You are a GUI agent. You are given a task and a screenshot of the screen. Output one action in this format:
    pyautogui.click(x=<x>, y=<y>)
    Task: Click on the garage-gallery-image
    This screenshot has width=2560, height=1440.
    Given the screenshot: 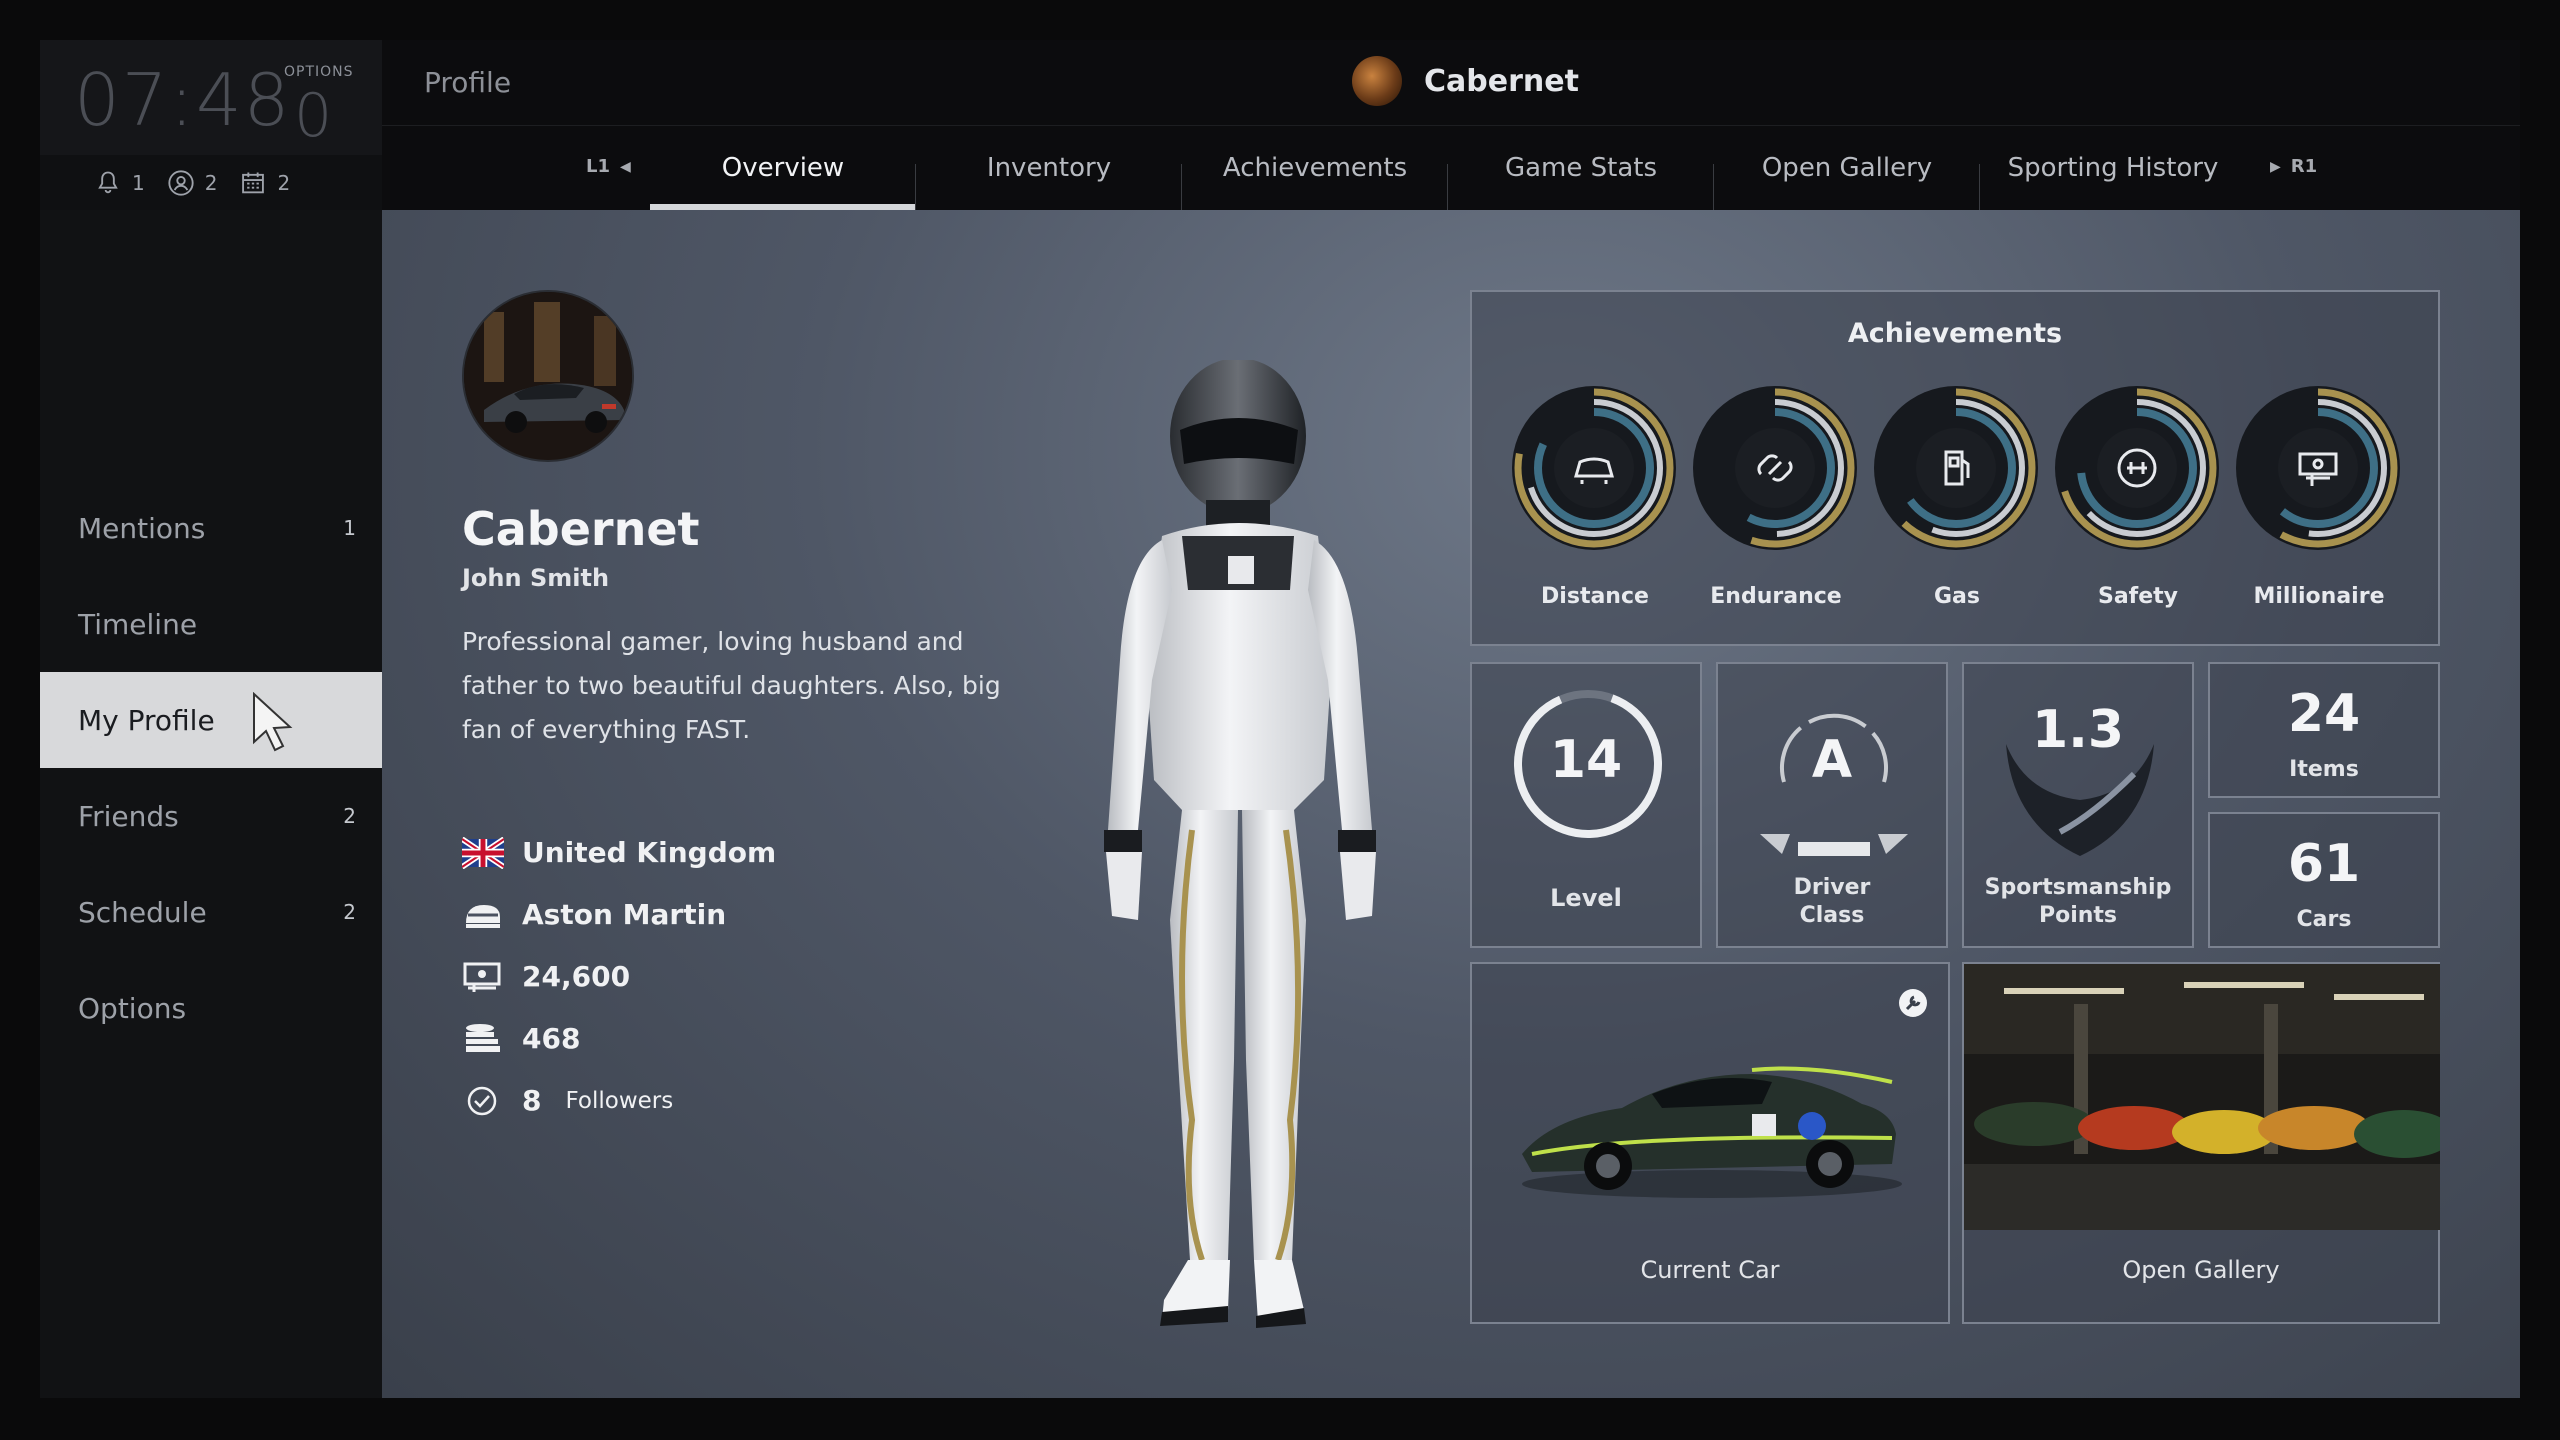 What is the action you would take?
    pyautogui.click(x=2202, y=1097)
    